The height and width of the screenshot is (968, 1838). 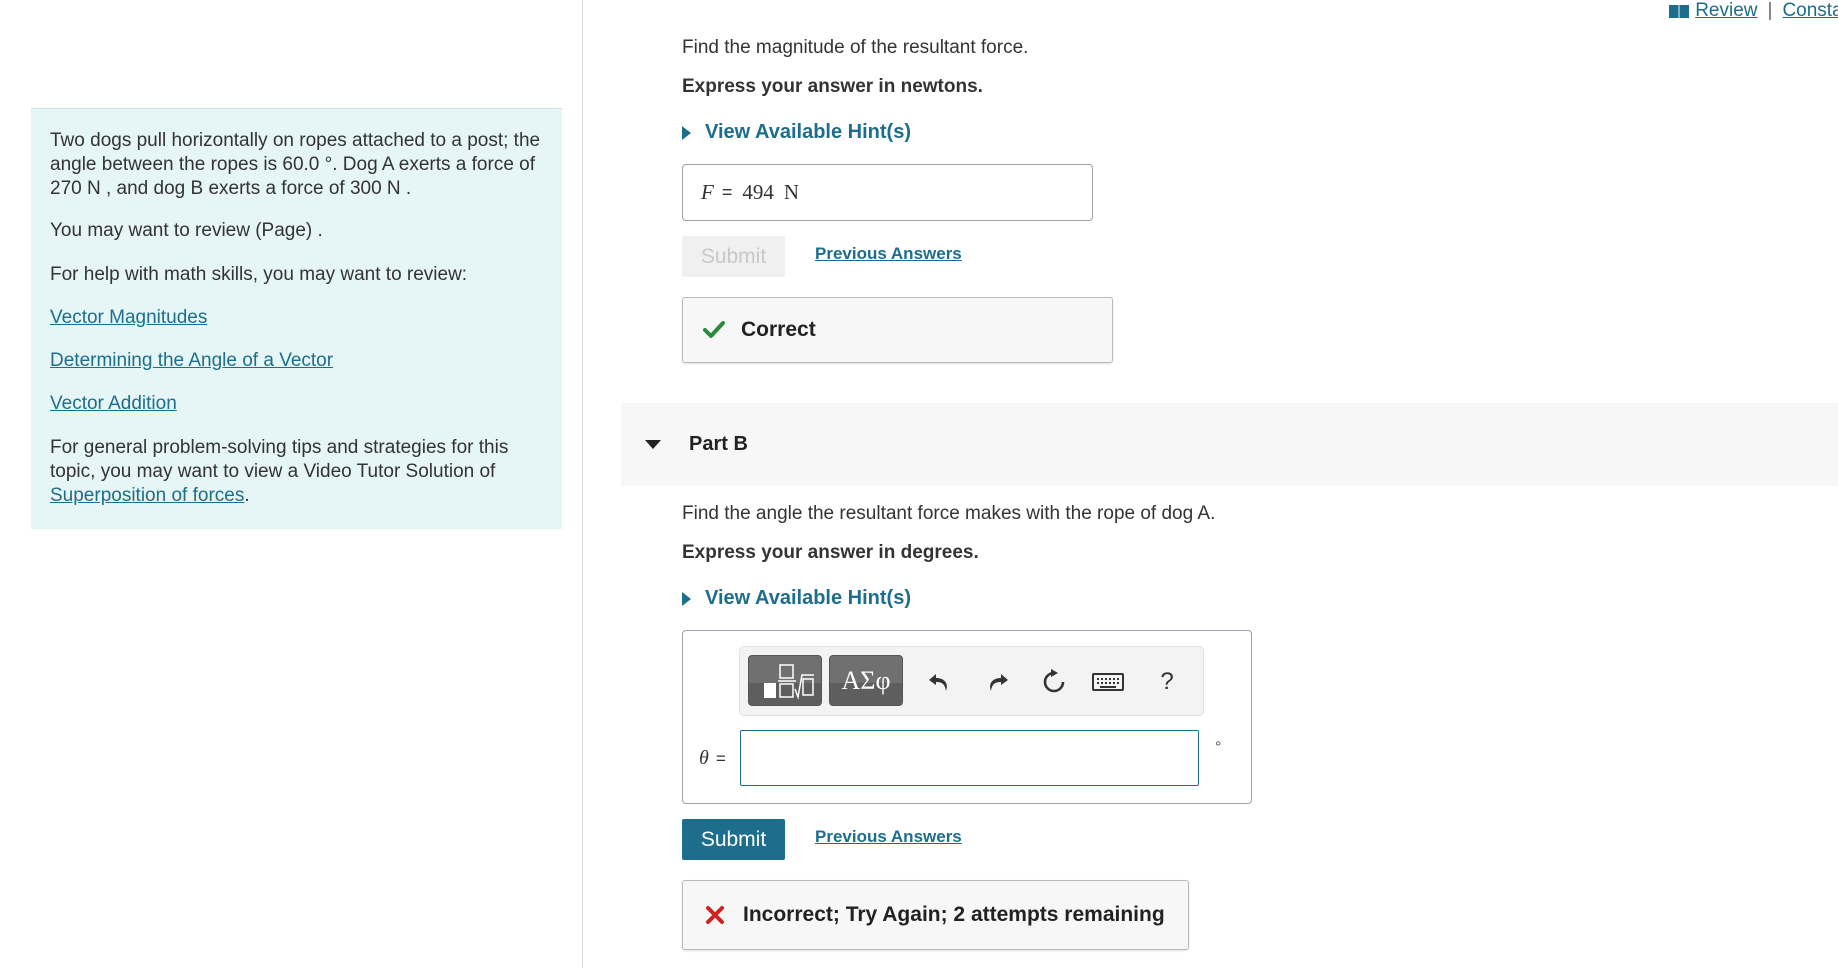 I want to click on reset-icon, so click(x=1054, y=682).